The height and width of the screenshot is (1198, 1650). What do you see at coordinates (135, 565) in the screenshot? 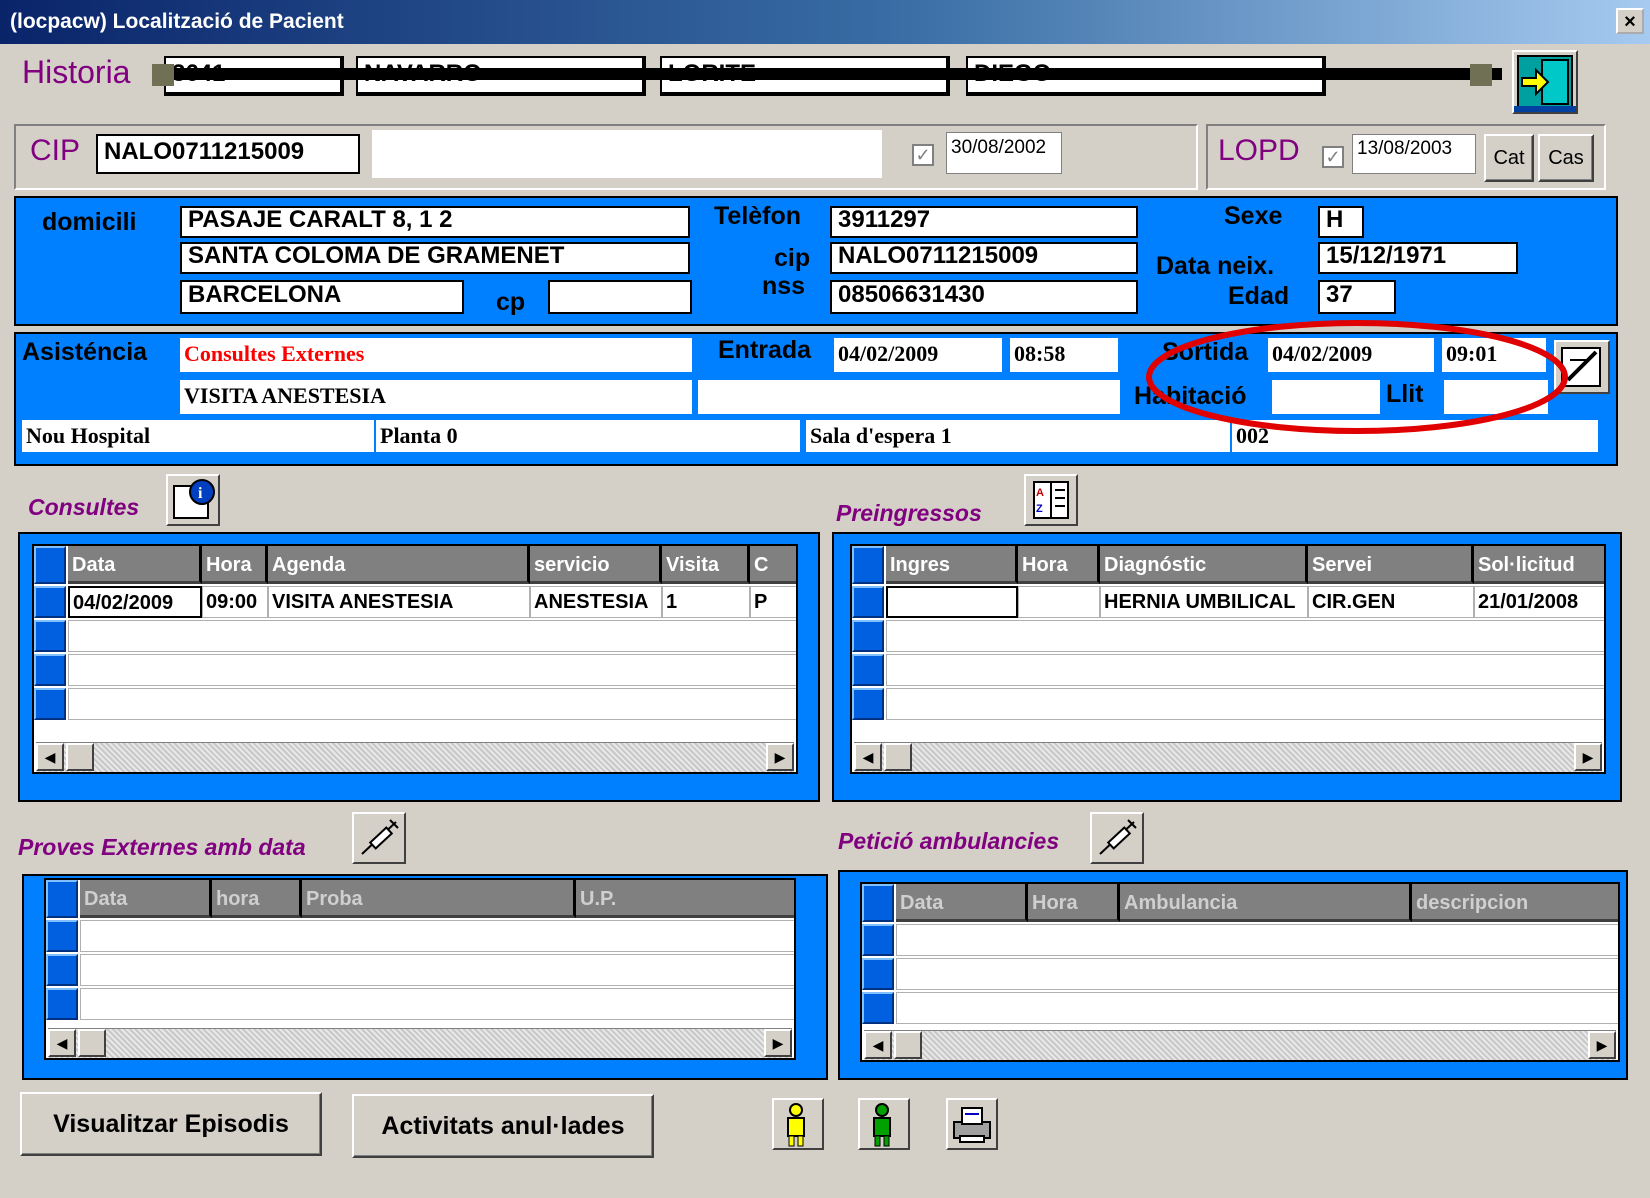
I see `consultes-col-data: Data` at bounding box center [135, 565].